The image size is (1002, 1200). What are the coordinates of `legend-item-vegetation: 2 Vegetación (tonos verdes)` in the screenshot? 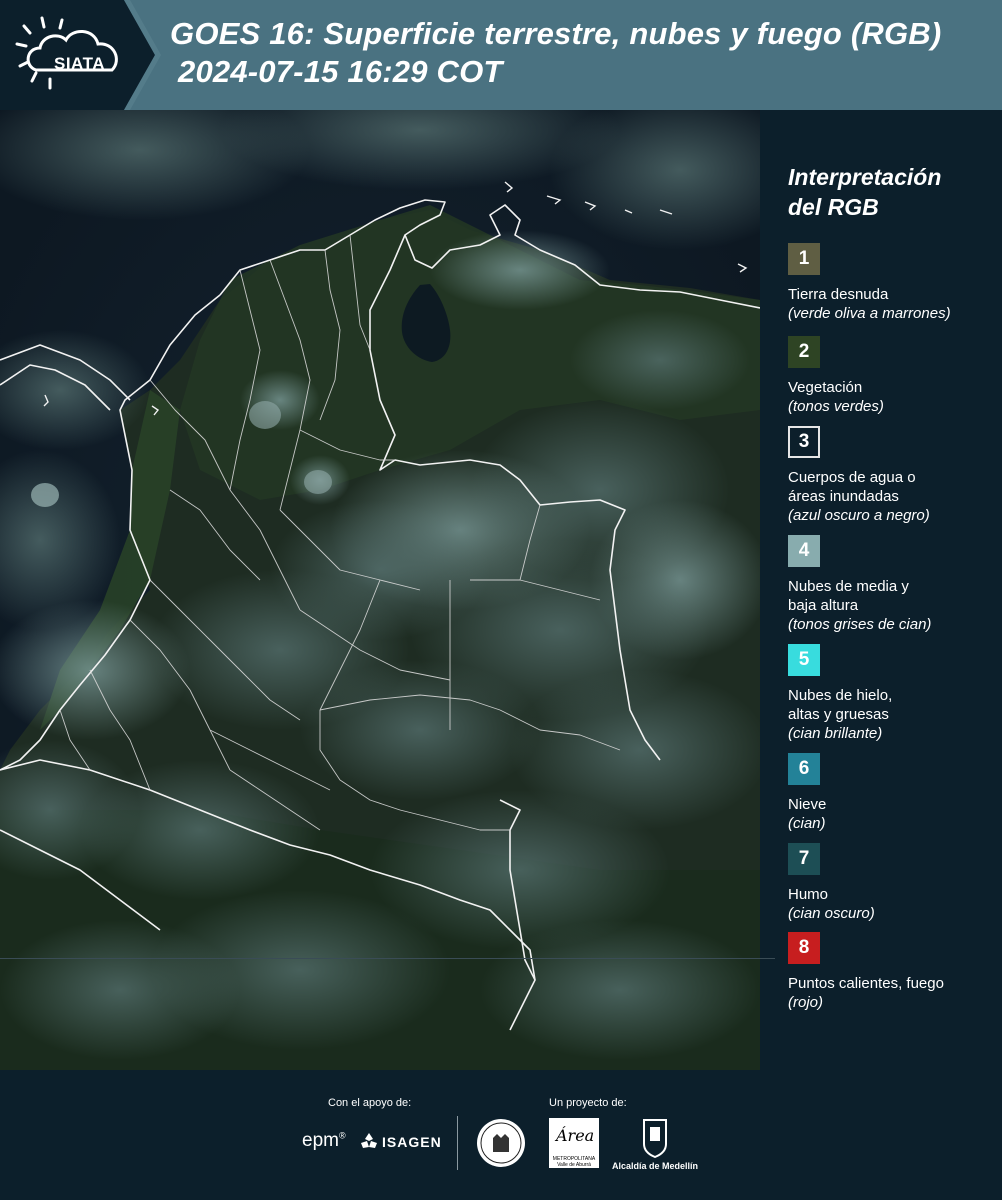 It's located at (893, 376).